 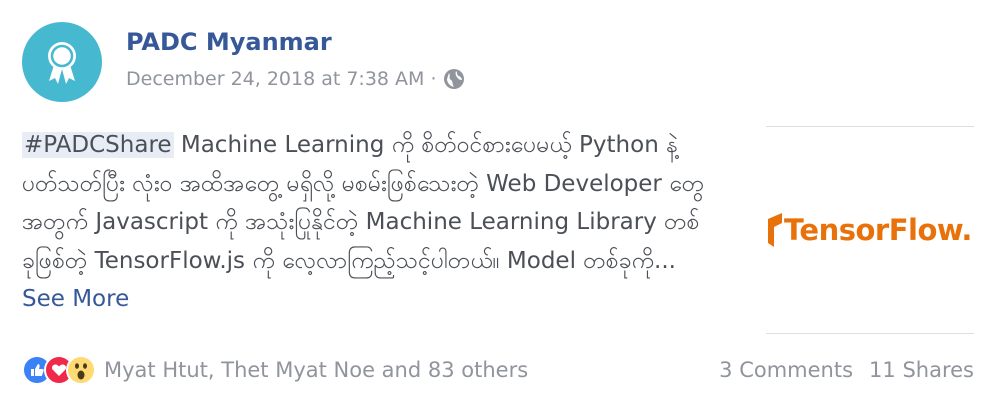 I want to click on post-timestamp: December 24, 2018 at 7:38 AM, so click(x=275, y=79).